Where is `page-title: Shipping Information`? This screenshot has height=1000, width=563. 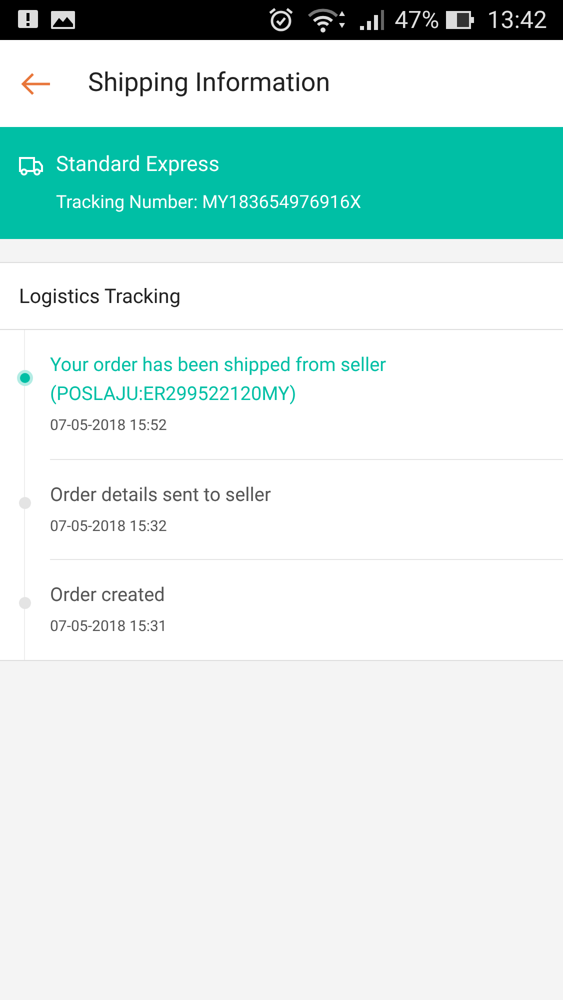 page-title: Shipping Information is located at coordinates (209, 83).